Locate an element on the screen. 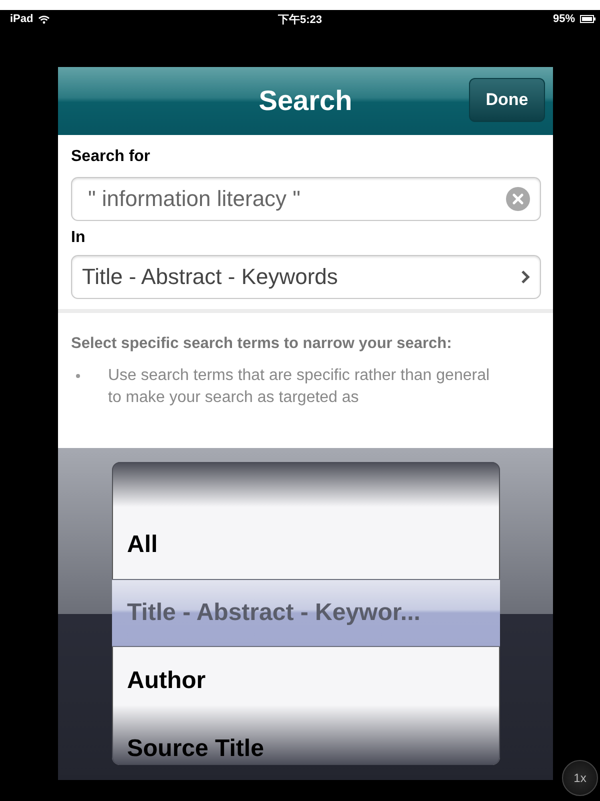 The image size is (600, 801). help-heading: Select specific search terms to narrow your search: is located at coordinates (262, 344).